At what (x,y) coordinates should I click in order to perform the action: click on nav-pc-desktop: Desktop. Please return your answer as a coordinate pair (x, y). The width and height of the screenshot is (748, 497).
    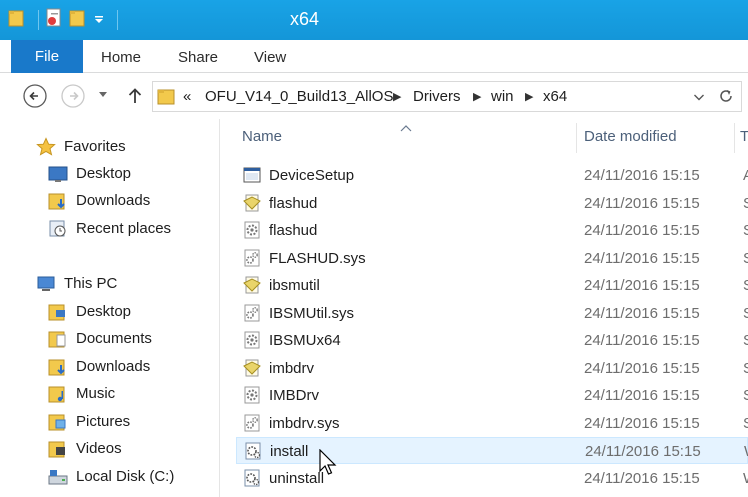
    Looking at the image, I should click on (89, 311).